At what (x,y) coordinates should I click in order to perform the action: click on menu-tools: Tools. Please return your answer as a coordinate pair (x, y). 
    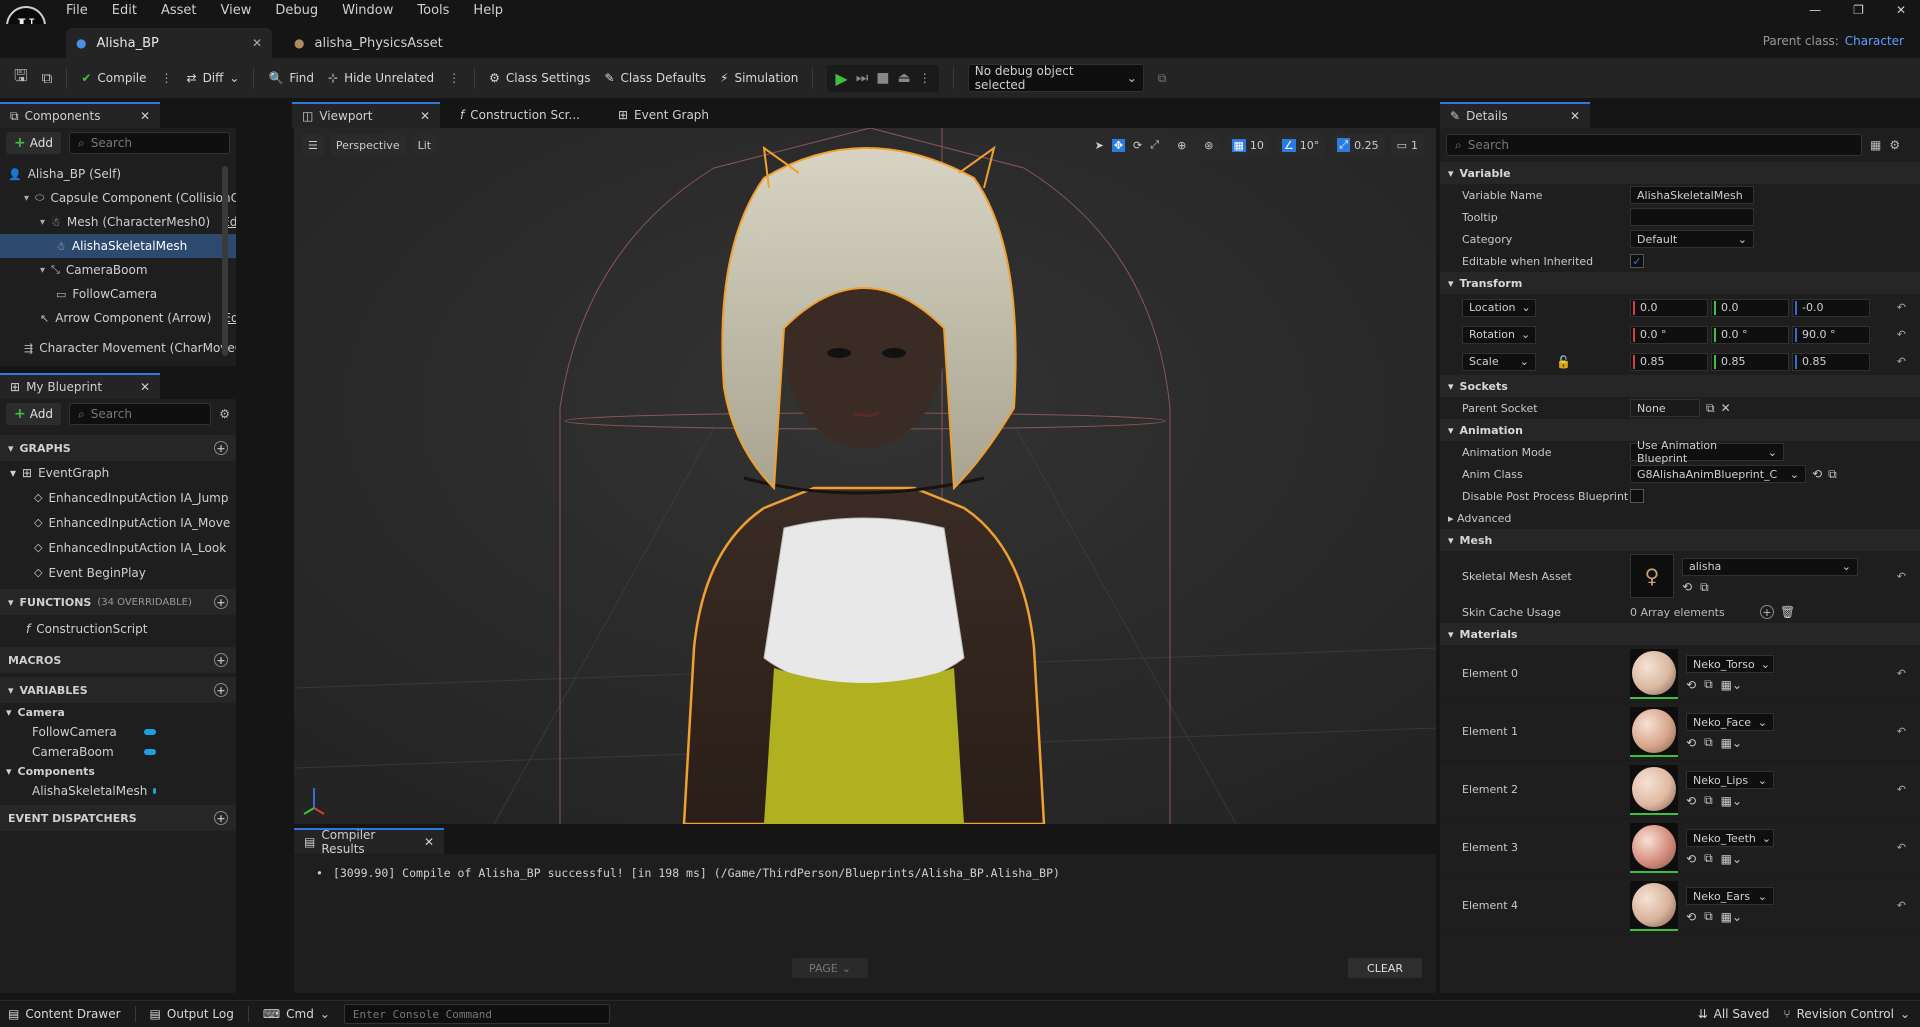
    Looking at the image, I should click on (433, 10).